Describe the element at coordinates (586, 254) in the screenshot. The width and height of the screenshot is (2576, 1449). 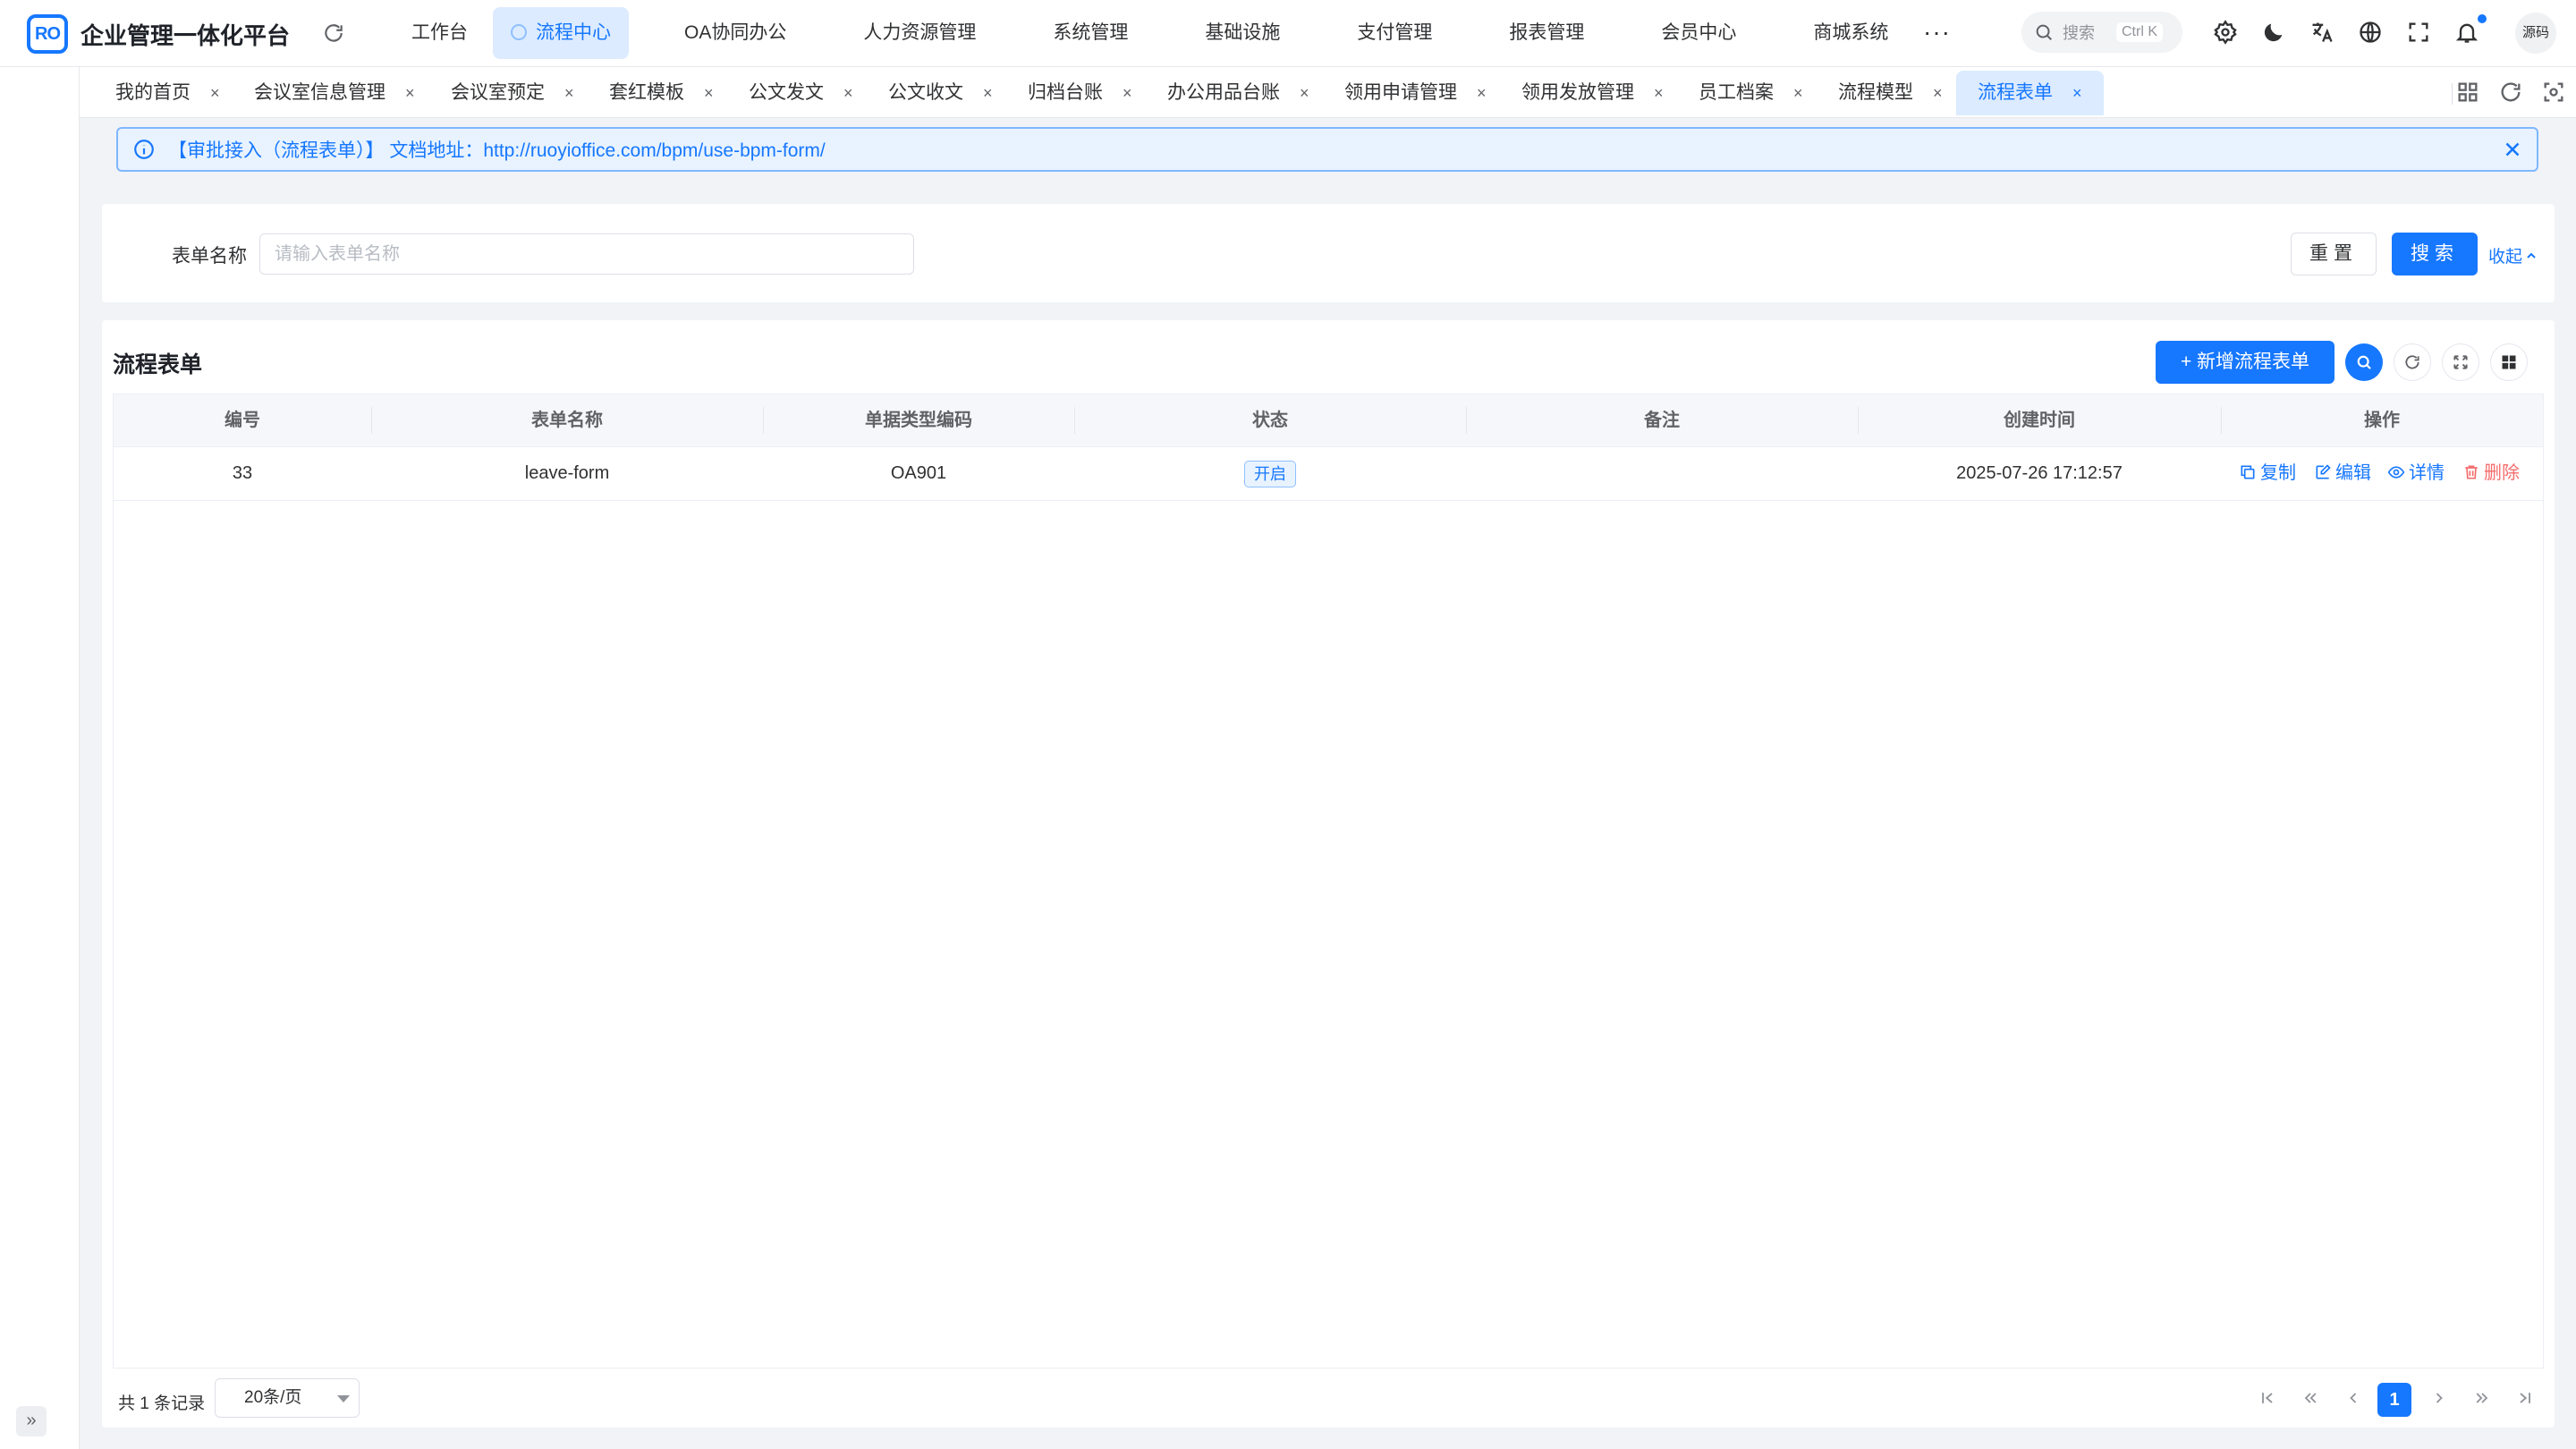
I see `form-name-input` at that location.